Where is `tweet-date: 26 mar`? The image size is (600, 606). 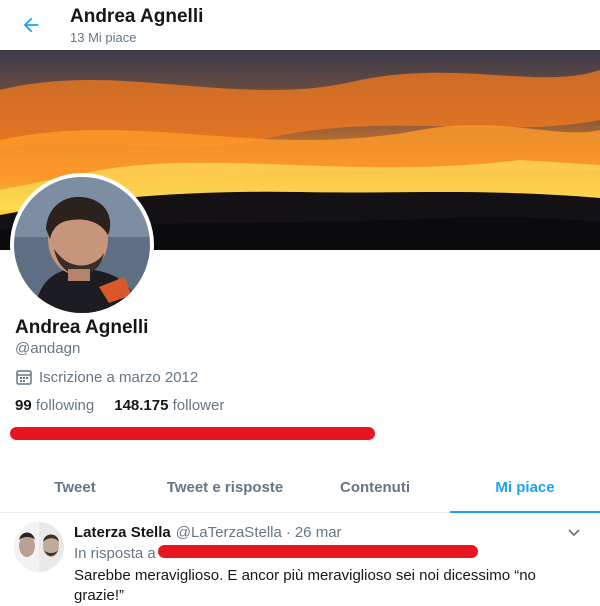
tweet-date: 26 mar is located at coordinates (318, 532).